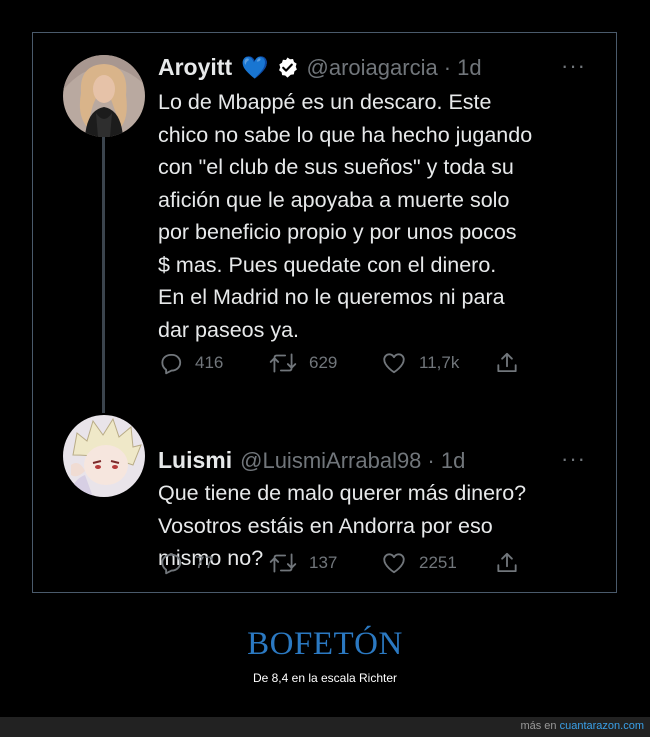  What do you see at coordinates (378, 564) in the screenshot?
I see `tweet-actions: 77 137 2251` at bounding box center [378, 564].